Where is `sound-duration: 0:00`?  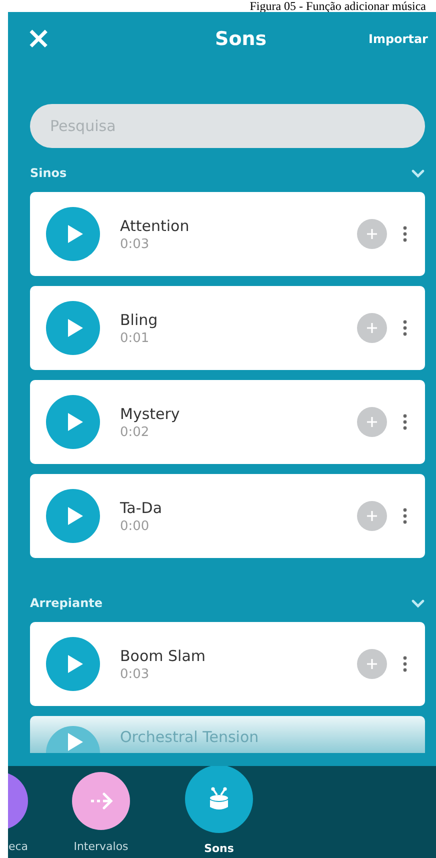
sound-duration: 0:00 is located at coordinates (135, 526).